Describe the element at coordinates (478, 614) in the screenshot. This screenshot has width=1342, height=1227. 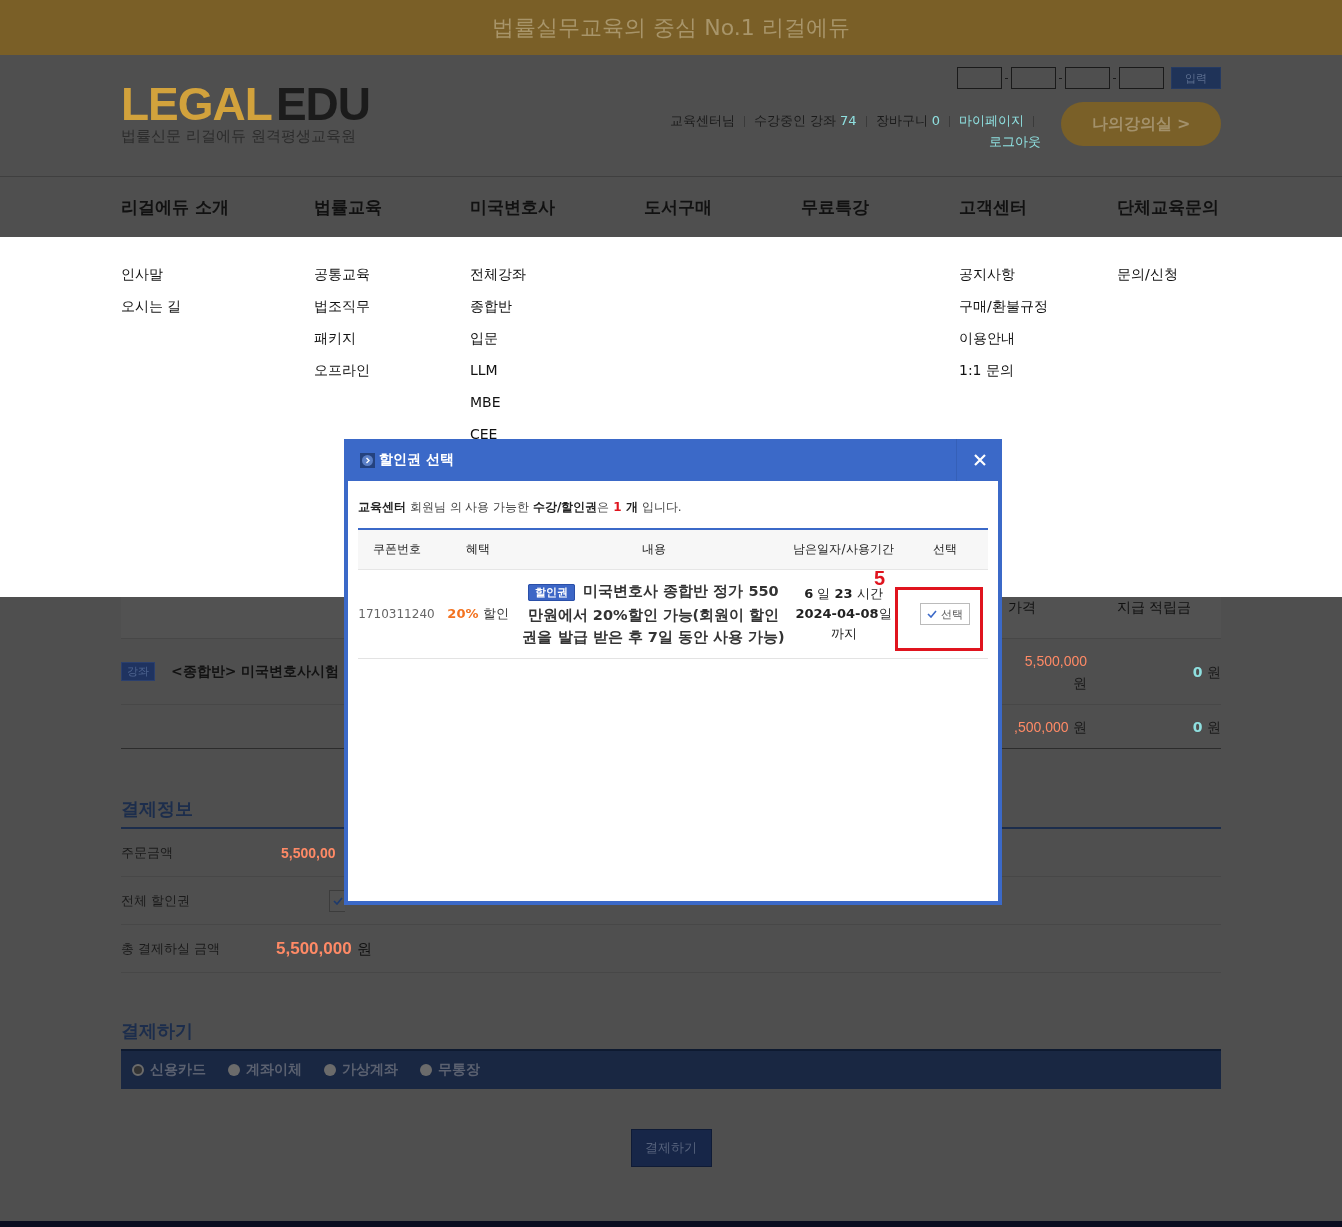
I see `benefit-text: 20% 할인` at that location.